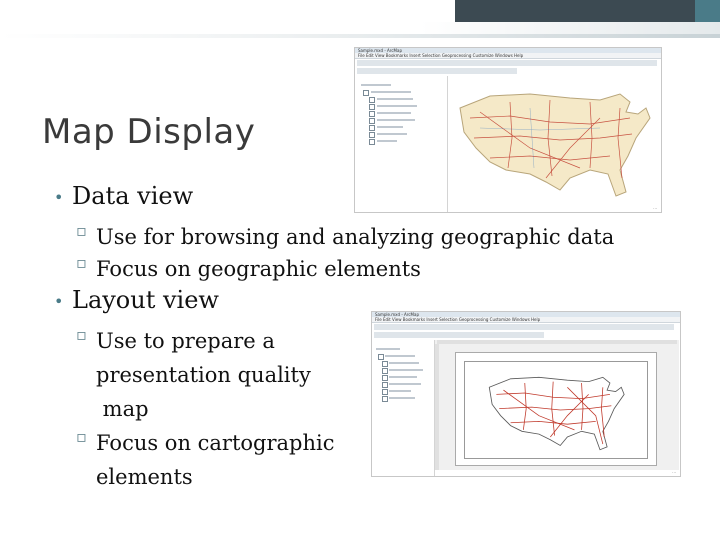 The width and height of the screenshot is (720, 540). I want to click on map-canvas, so click(554, 141).